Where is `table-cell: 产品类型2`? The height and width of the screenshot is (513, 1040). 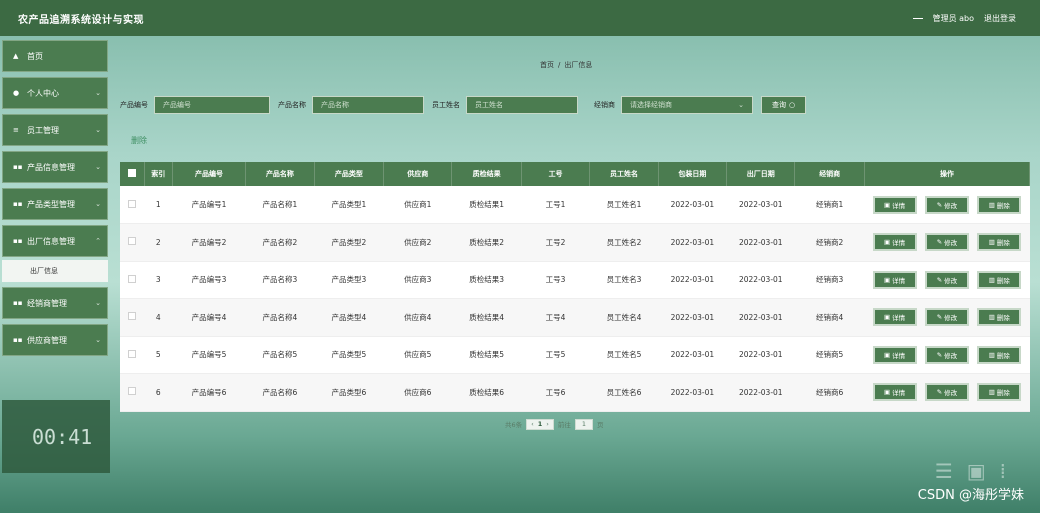
table-cell: 产品类型2 is located at coordinates (349, 242).